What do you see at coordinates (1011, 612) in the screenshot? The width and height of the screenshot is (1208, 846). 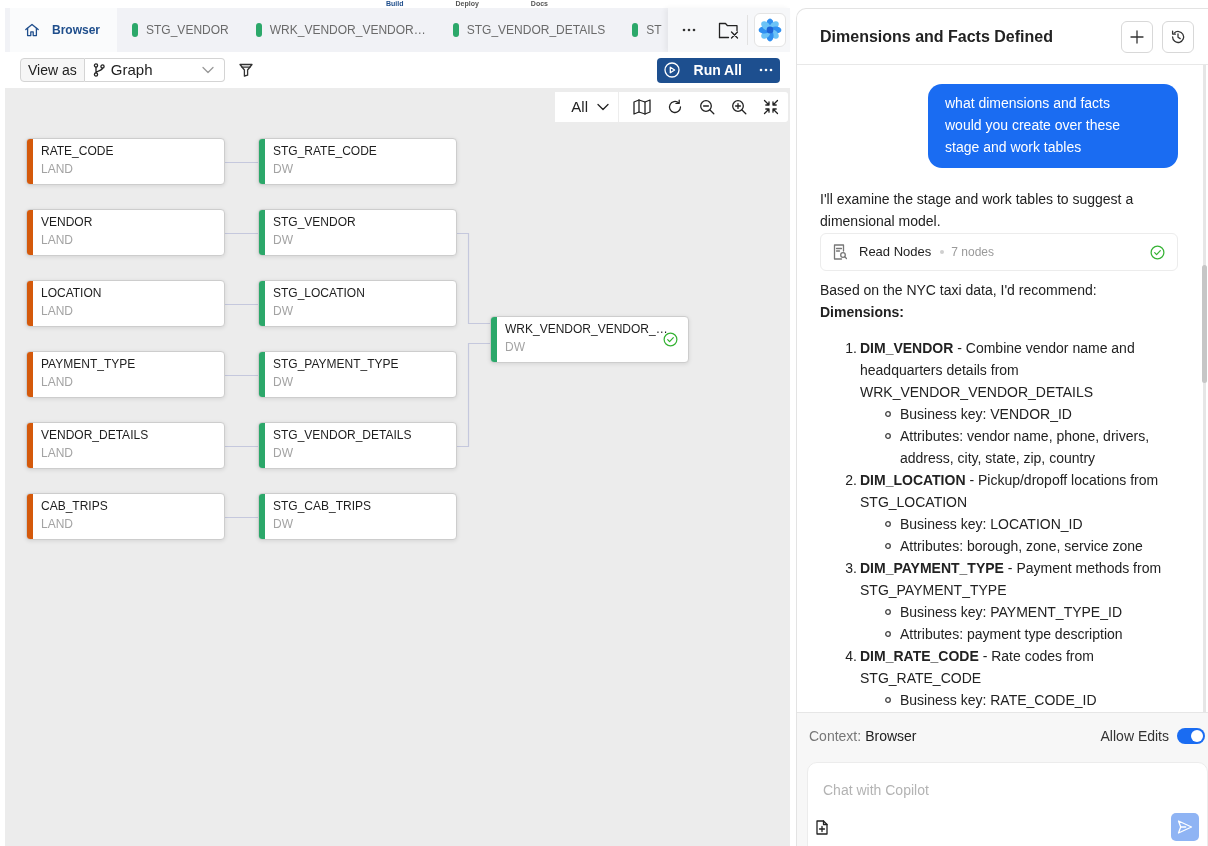 I see `list-item-text: Business key: PAYMENT_TYPE_ID` at bounding box center [1011, 612].